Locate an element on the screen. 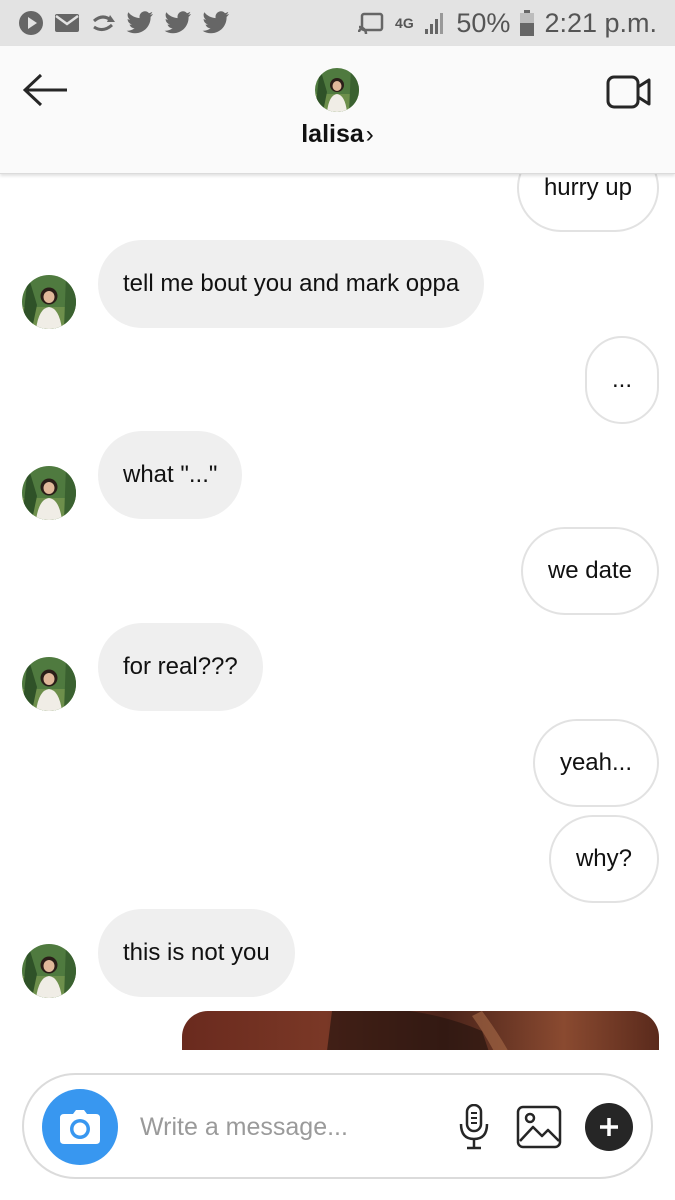 The height and width of the screenshot is (1200, 675). plus-button is located at coordinates (609, 1127).